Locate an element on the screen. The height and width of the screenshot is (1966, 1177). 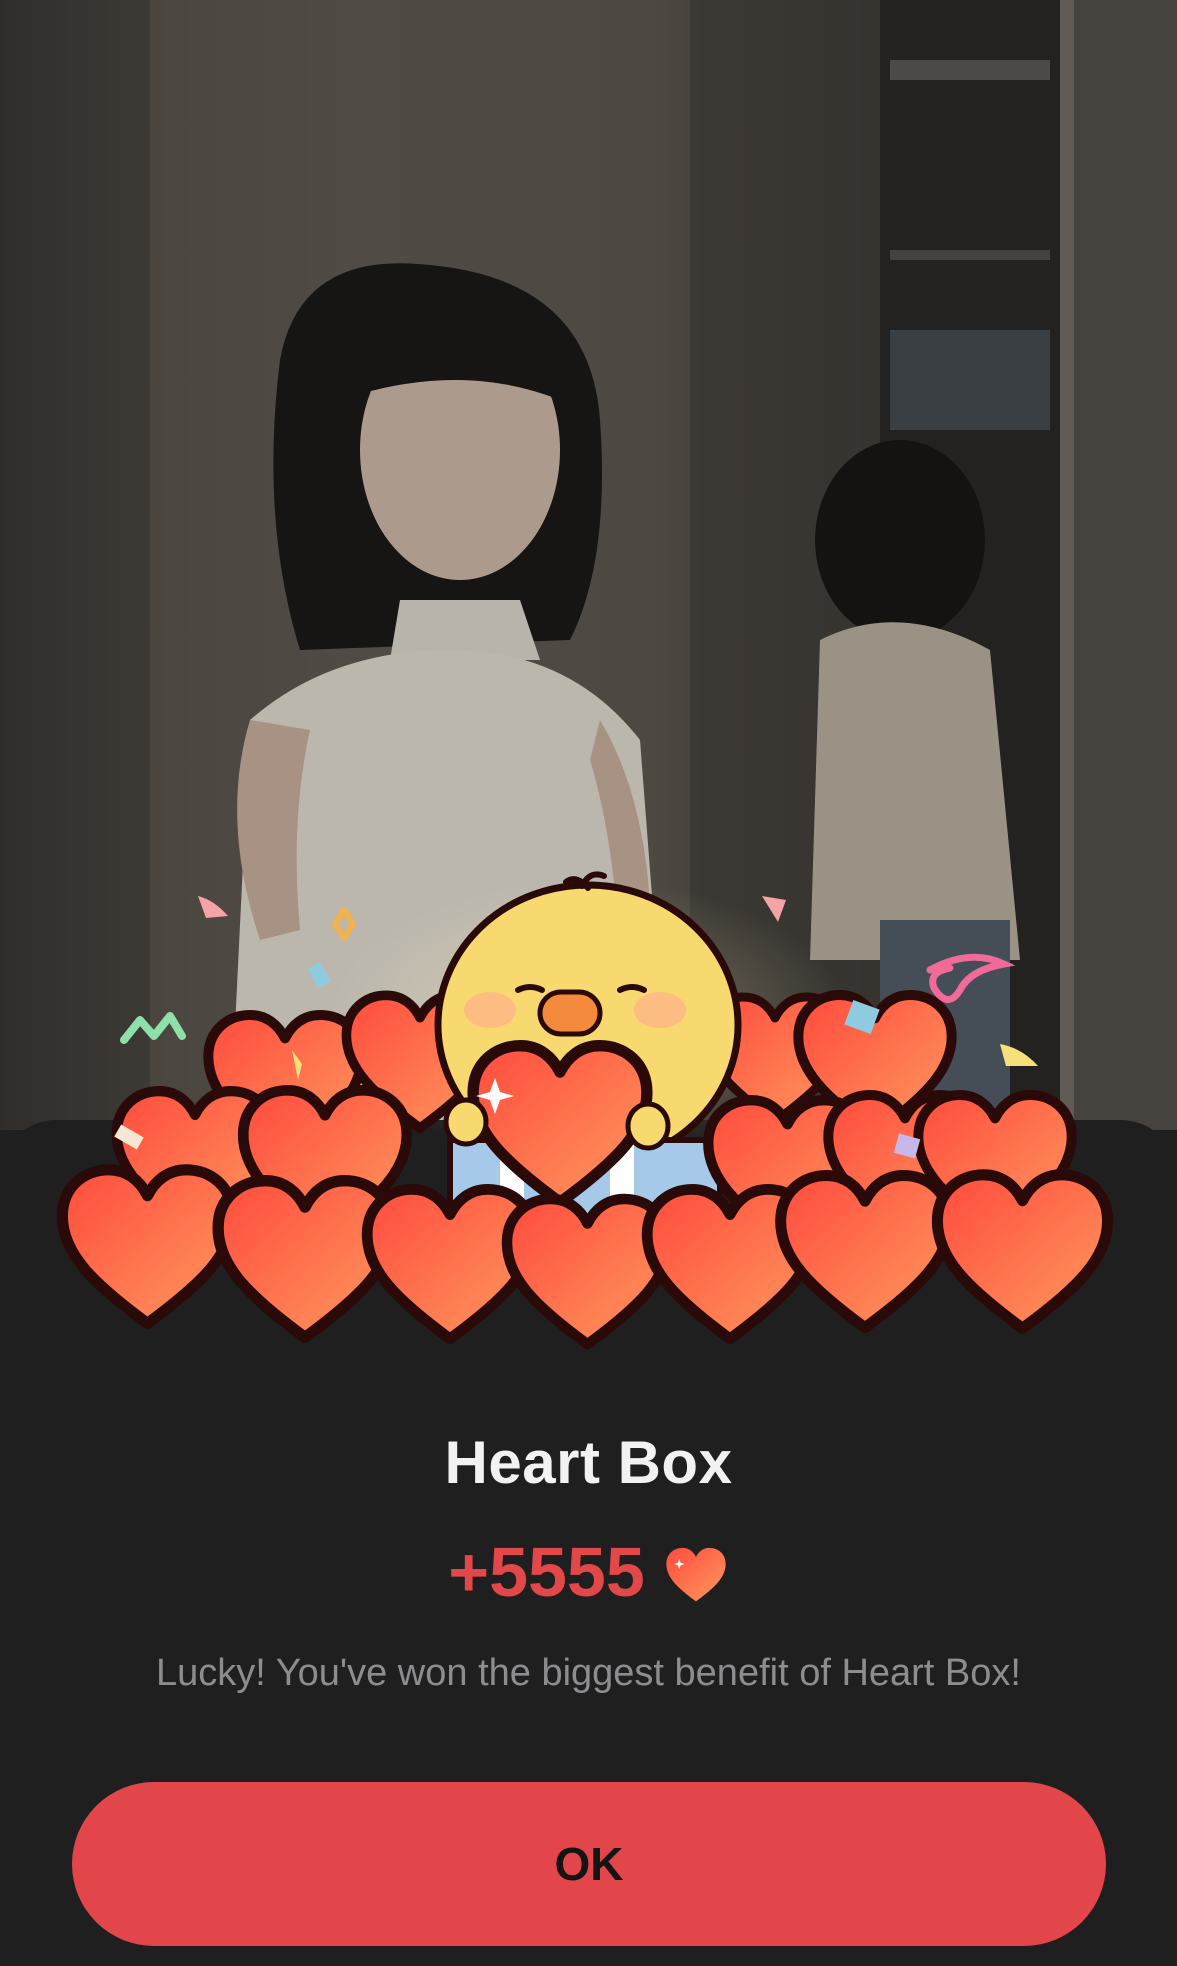
reward-row: +5555 is located at coordinates (588, 1572).